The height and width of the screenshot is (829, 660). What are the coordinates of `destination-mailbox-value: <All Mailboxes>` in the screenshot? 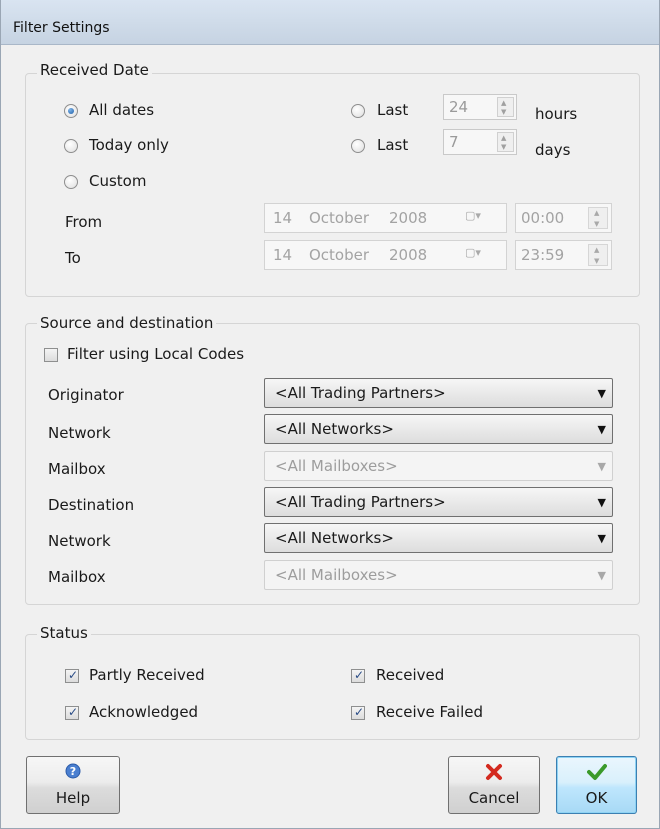 It's located at (336, 575).